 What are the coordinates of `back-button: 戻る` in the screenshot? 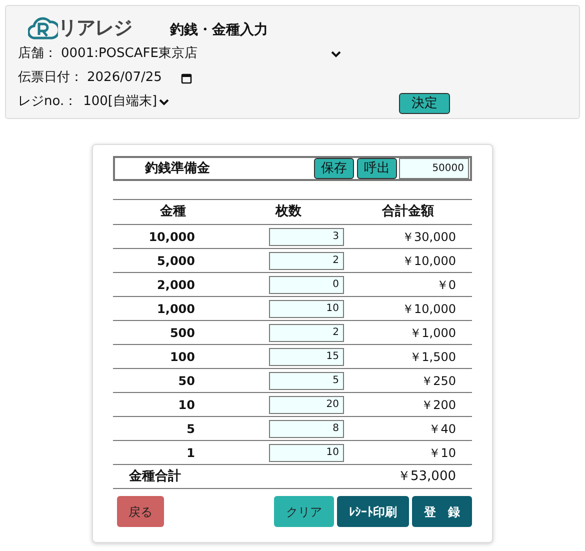 It's located at (140, 511).